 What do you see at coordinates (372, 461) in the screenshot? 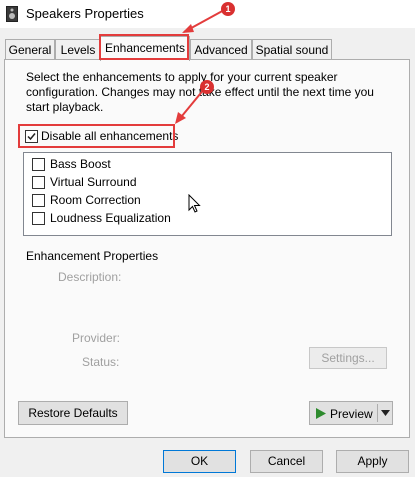
I see `apply-button: Apply` at bounding box center [372, 461].